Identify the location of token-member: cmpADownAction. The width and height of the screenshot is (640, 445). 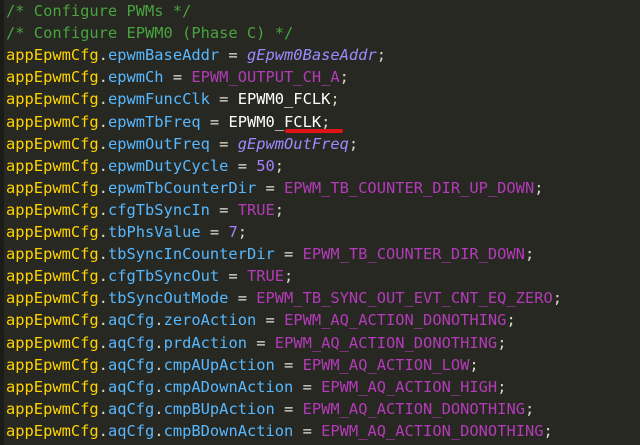
(228, 386).